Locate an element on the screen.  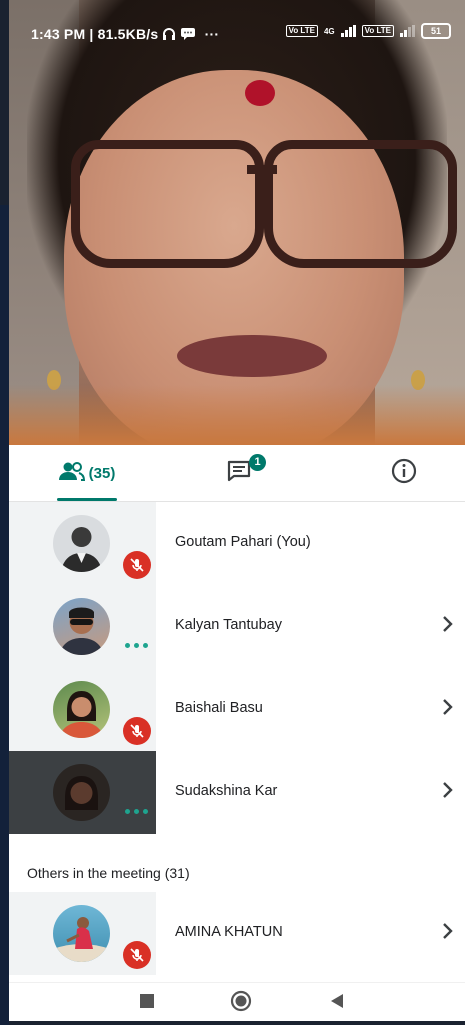
participant-name: Baishali Basu is located at coordinates (219, 708).